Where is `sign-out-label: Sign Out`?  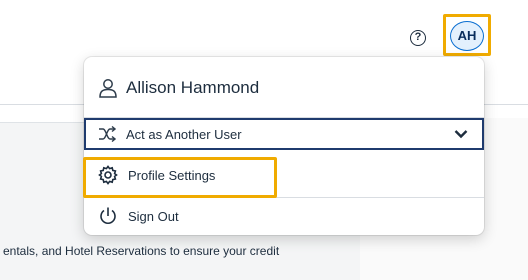 sign-out-label: Sign Out is located at coordinates (153, 216).